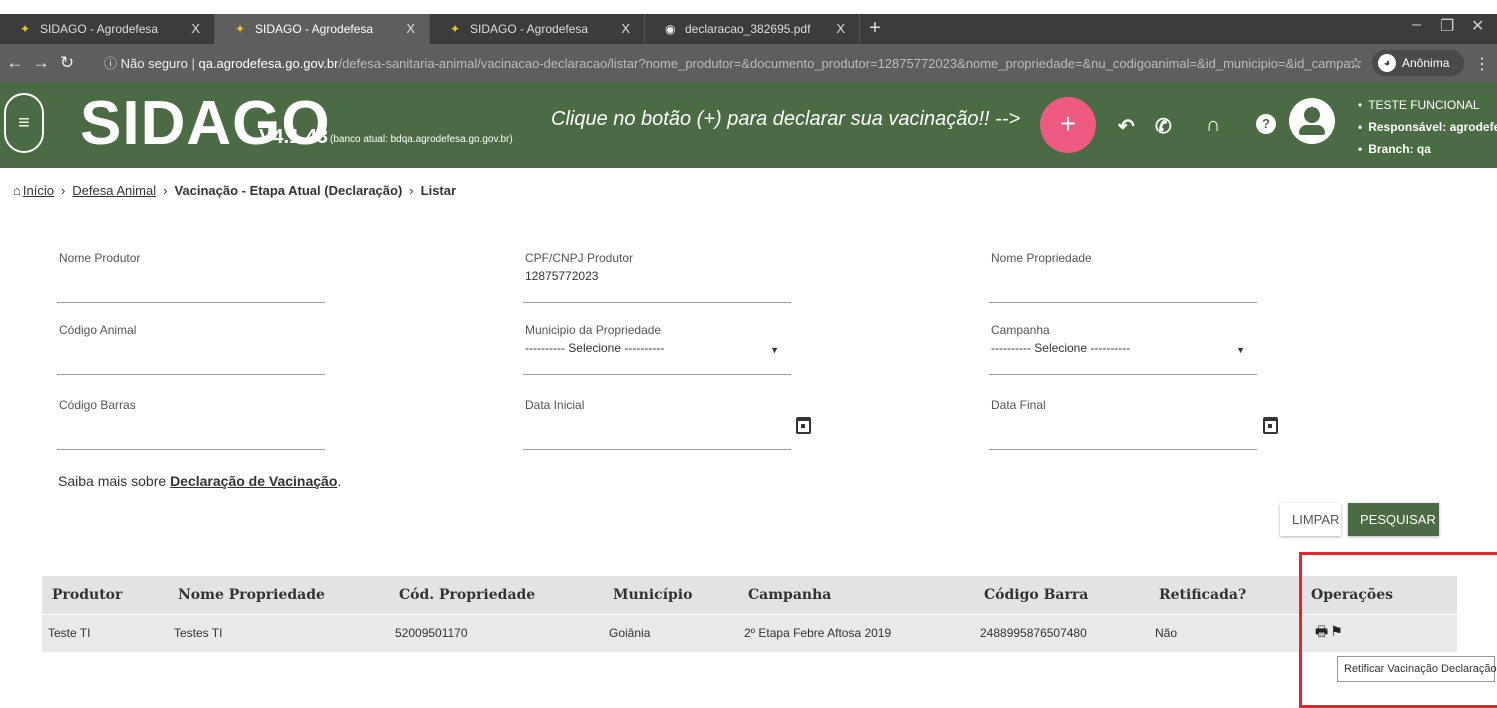 The image size is (1497, 708). What do you see at coordinates (875, 29) in the screenshot?
I see `new-tab-button: +` at bounding box center [875, 29].